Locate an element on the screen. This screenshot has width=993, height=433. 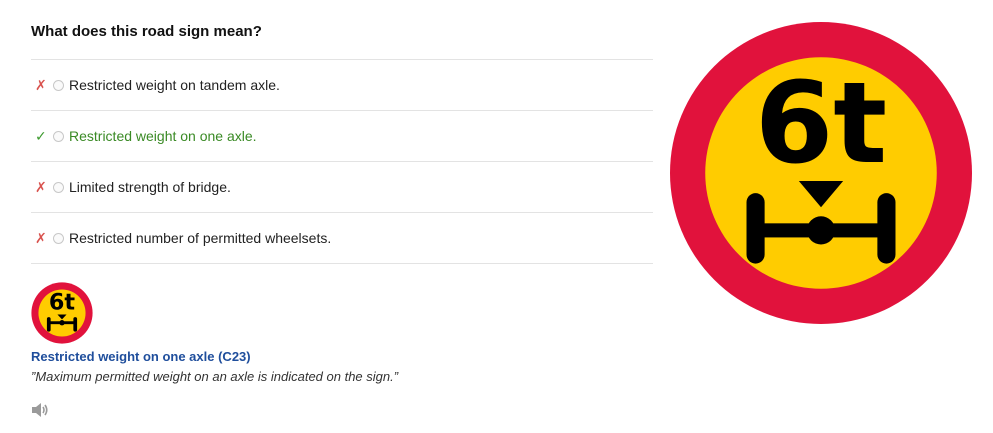
answer-label: Restricted weight on one axle. is located at coordinates (163, 136).